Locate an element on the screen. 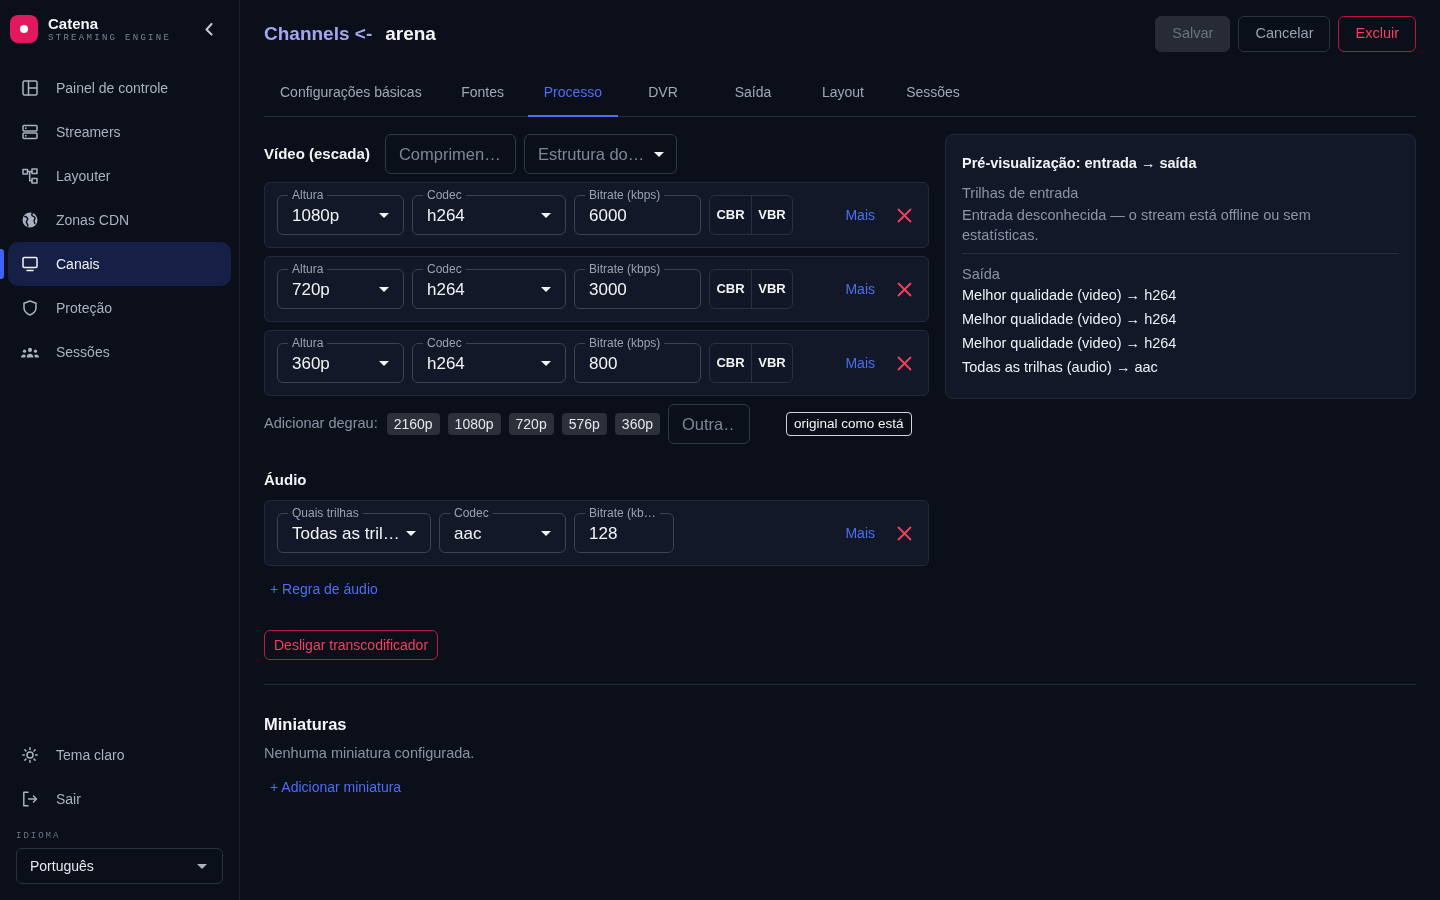  input-field: Bitrate (kbps) 3000 is located at coordinates (637, 286).